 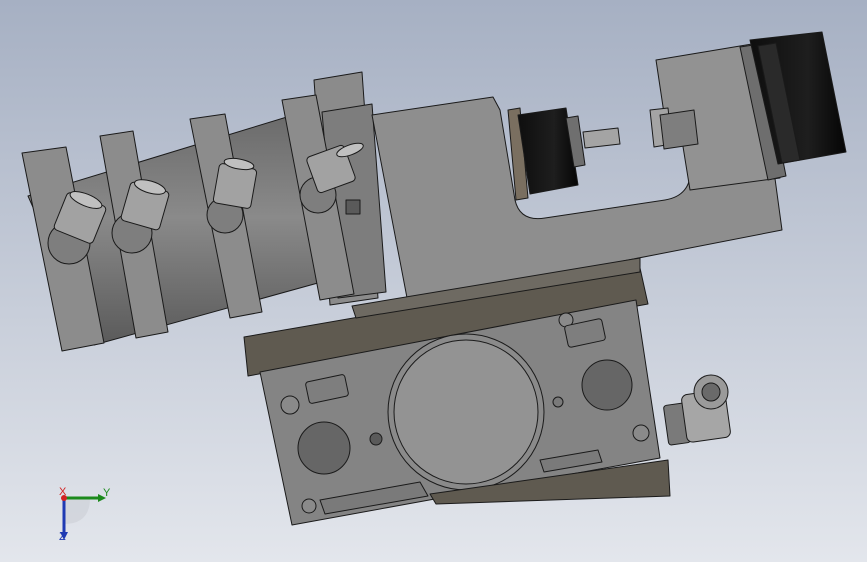 I want to click on coordinate-triad: X Y Z, so click(x=85, y=514).